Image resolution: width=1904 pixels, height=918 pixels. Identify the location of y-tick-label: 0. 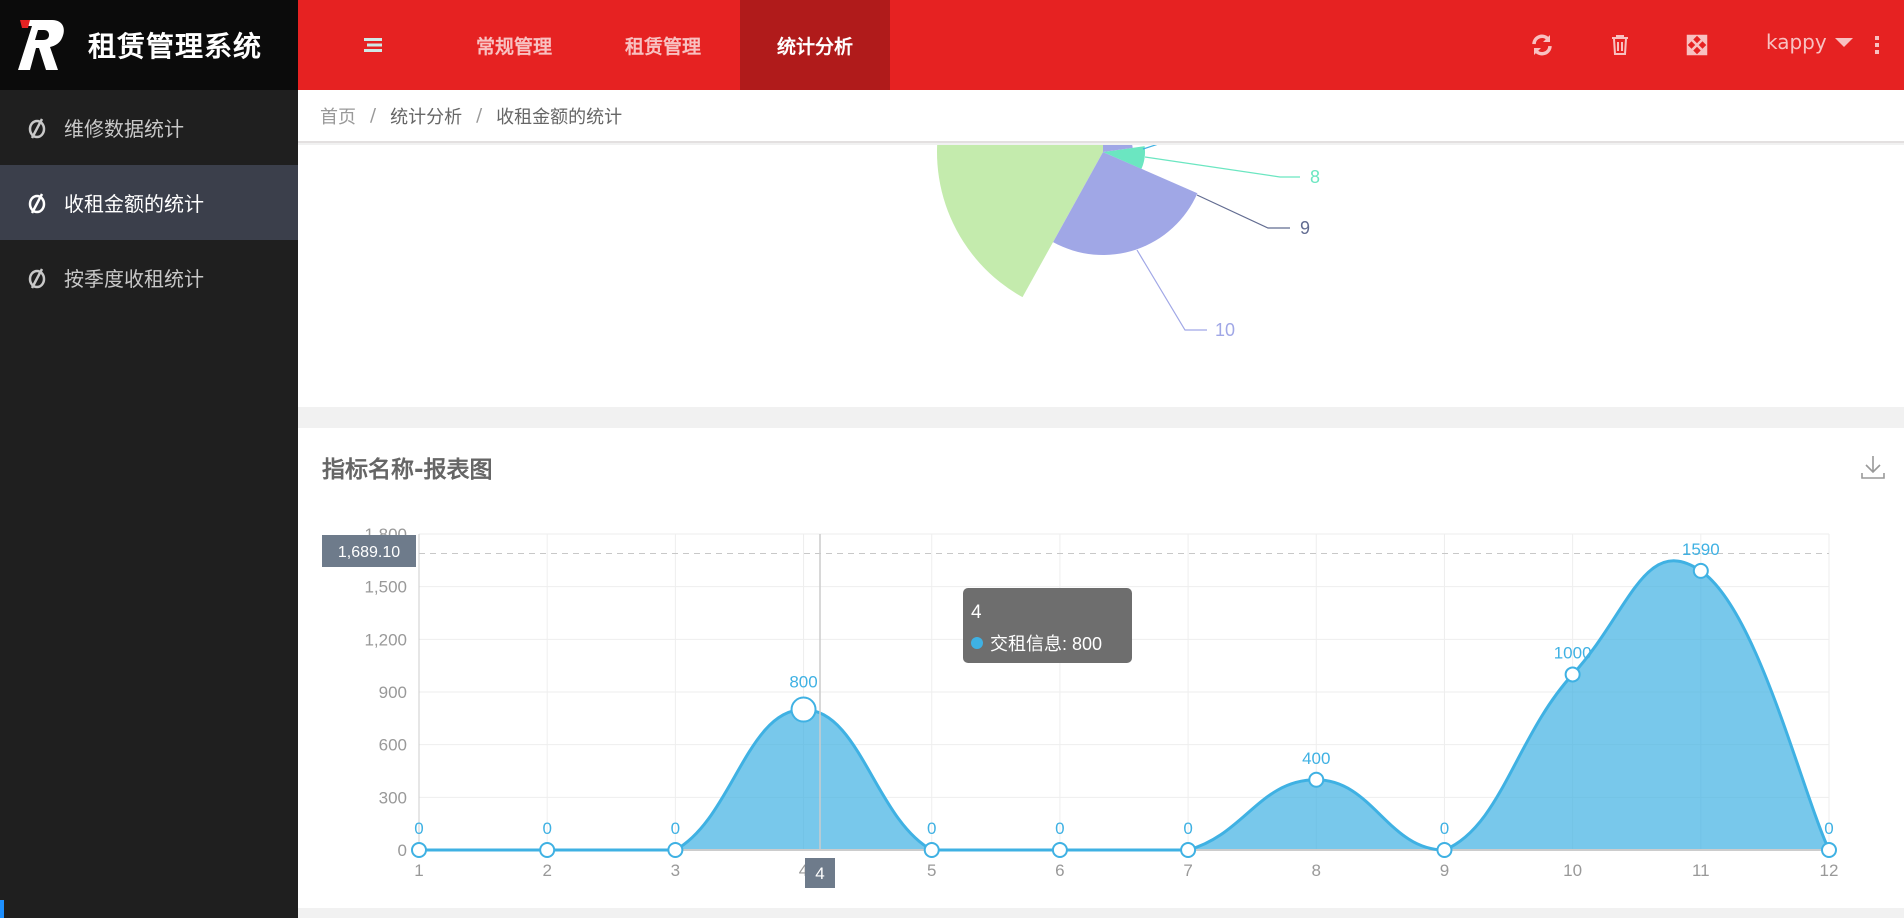
(402, 850).